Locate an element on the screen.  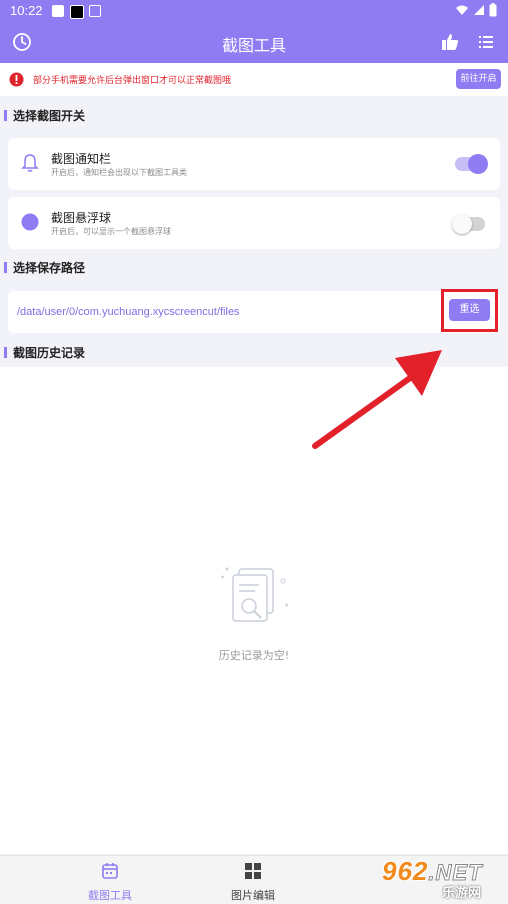
switch-title: 截图通知栏 is located at coordinates (81, 159).